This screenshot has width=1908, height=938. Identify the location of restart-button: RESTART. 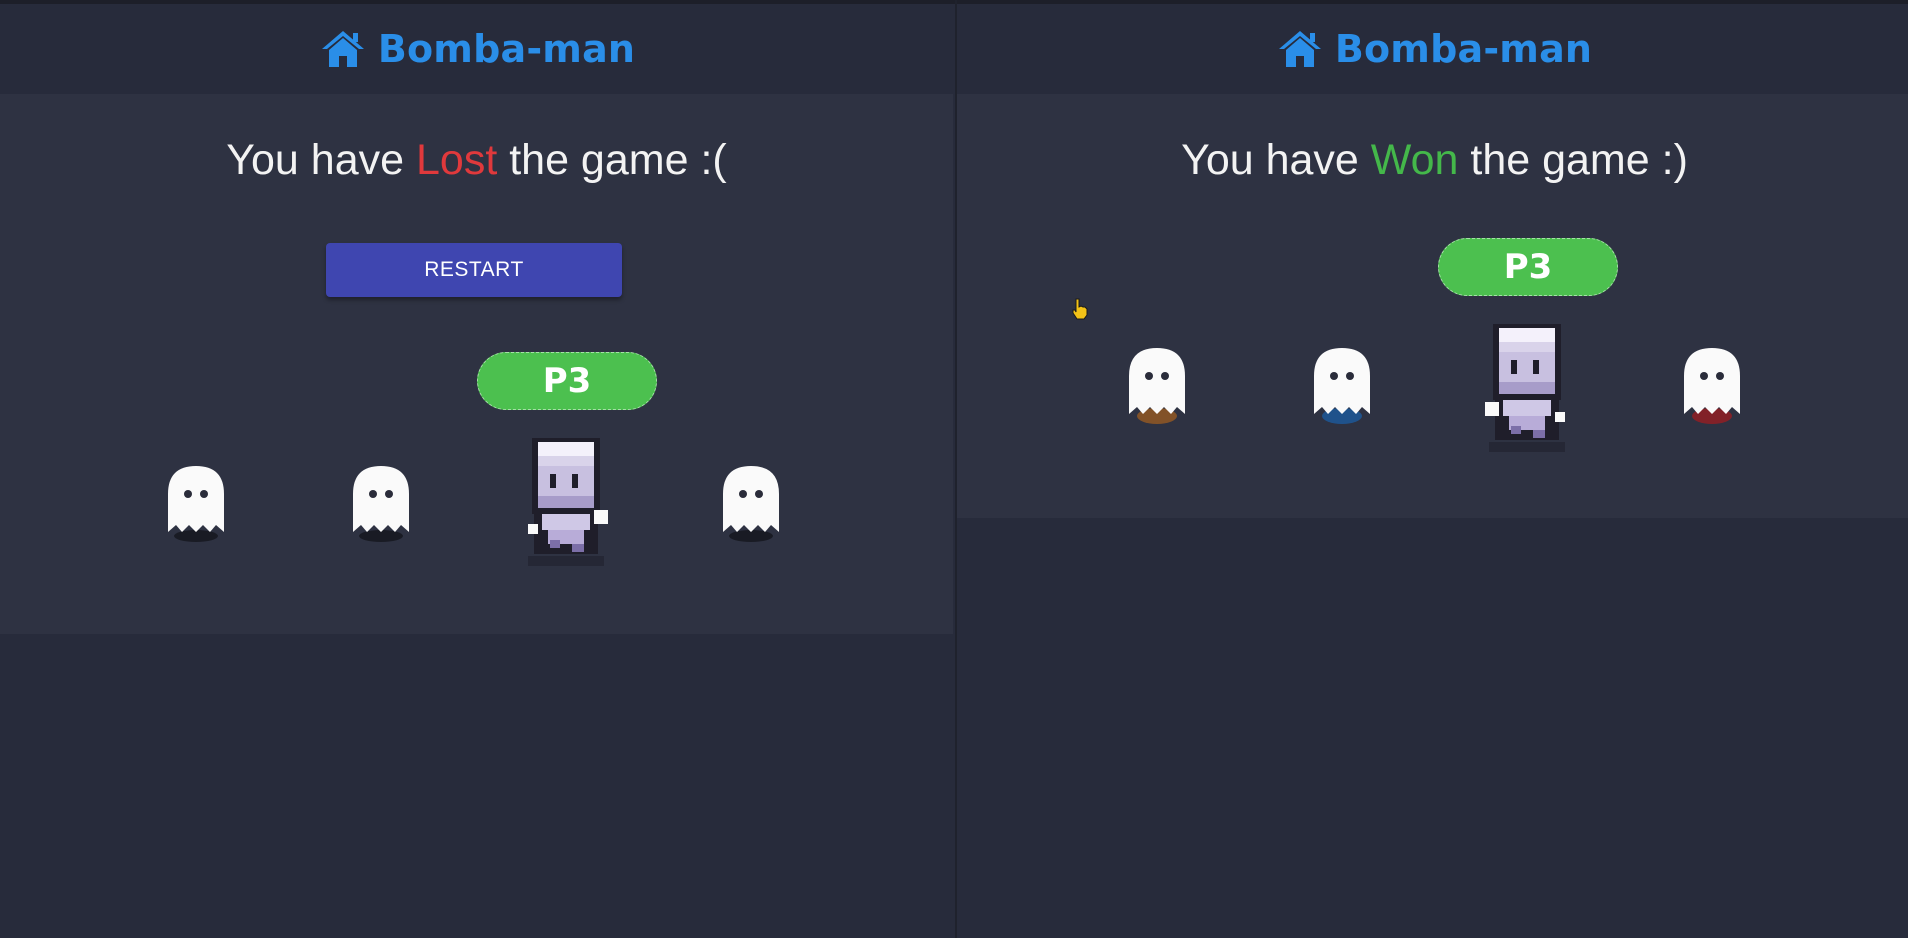
(474, 270).